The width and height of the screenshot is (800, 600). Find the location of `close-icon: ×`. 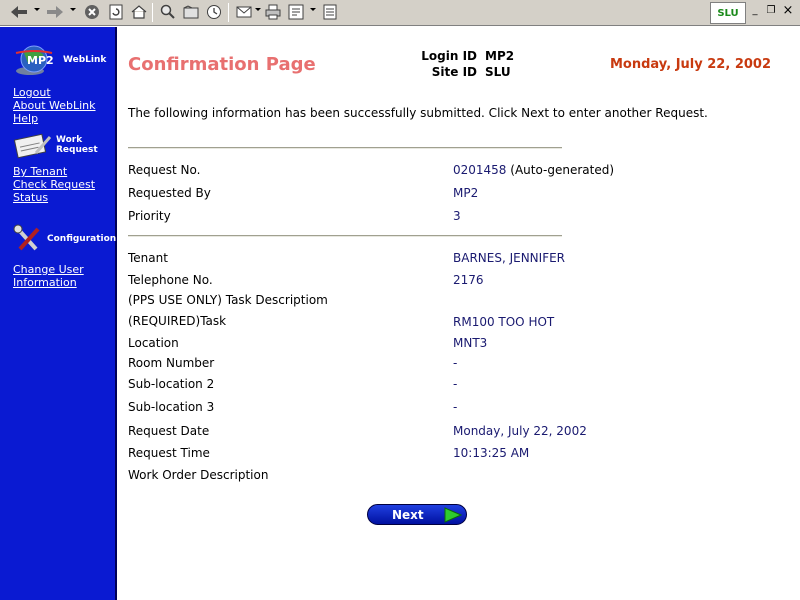

close-icon: × is located at coordinates (788, 11).